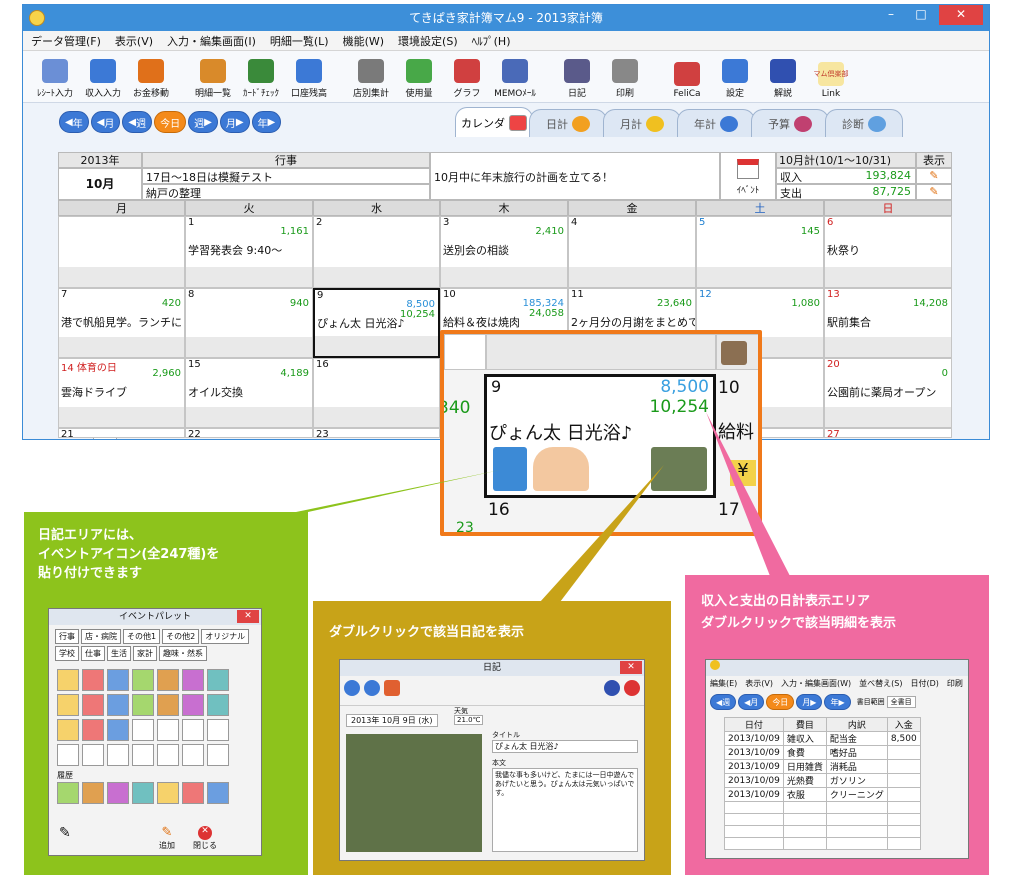  I want to click on palette-close-button: ✕ 閉じる, so click(205, 838).